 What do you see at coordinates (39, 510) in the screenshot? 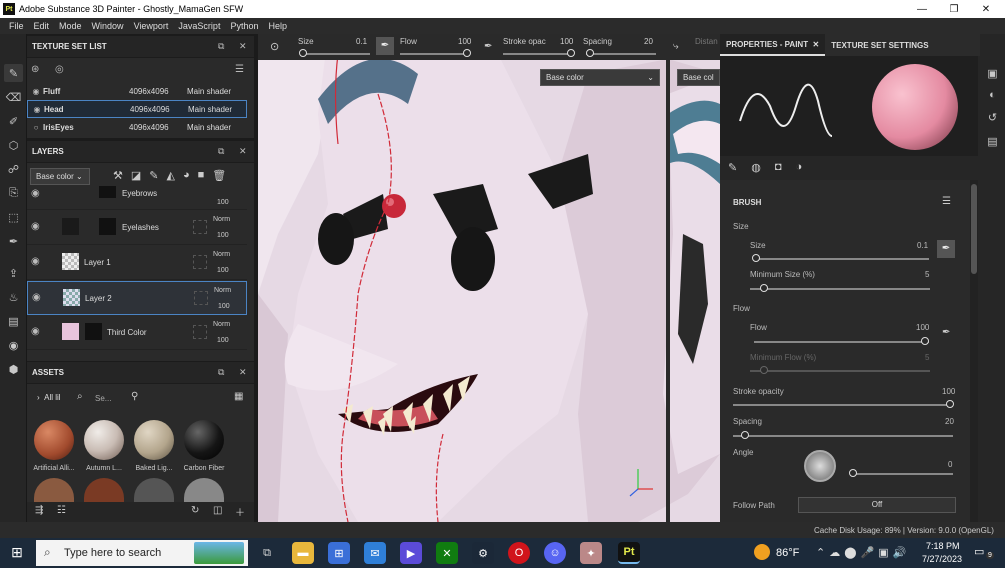
I see `import-icon: ⇶` at bounding box center [39, 510].